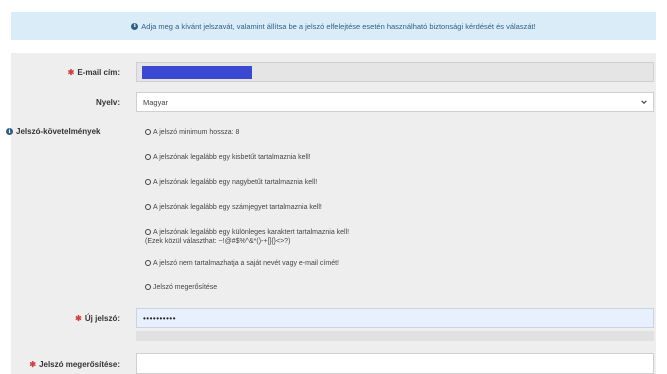 This screenshot has width=667, height=374. Describe the element at coordinates (395, 336) in the screenshot. I see `password-strength-bar` at that location.